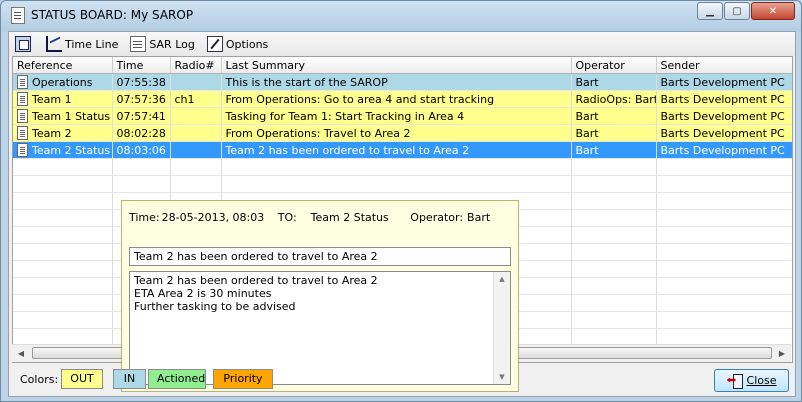 This screenshot has width=802, height=402. I want to click on cell-reference: Team 1, so click(63, 99).